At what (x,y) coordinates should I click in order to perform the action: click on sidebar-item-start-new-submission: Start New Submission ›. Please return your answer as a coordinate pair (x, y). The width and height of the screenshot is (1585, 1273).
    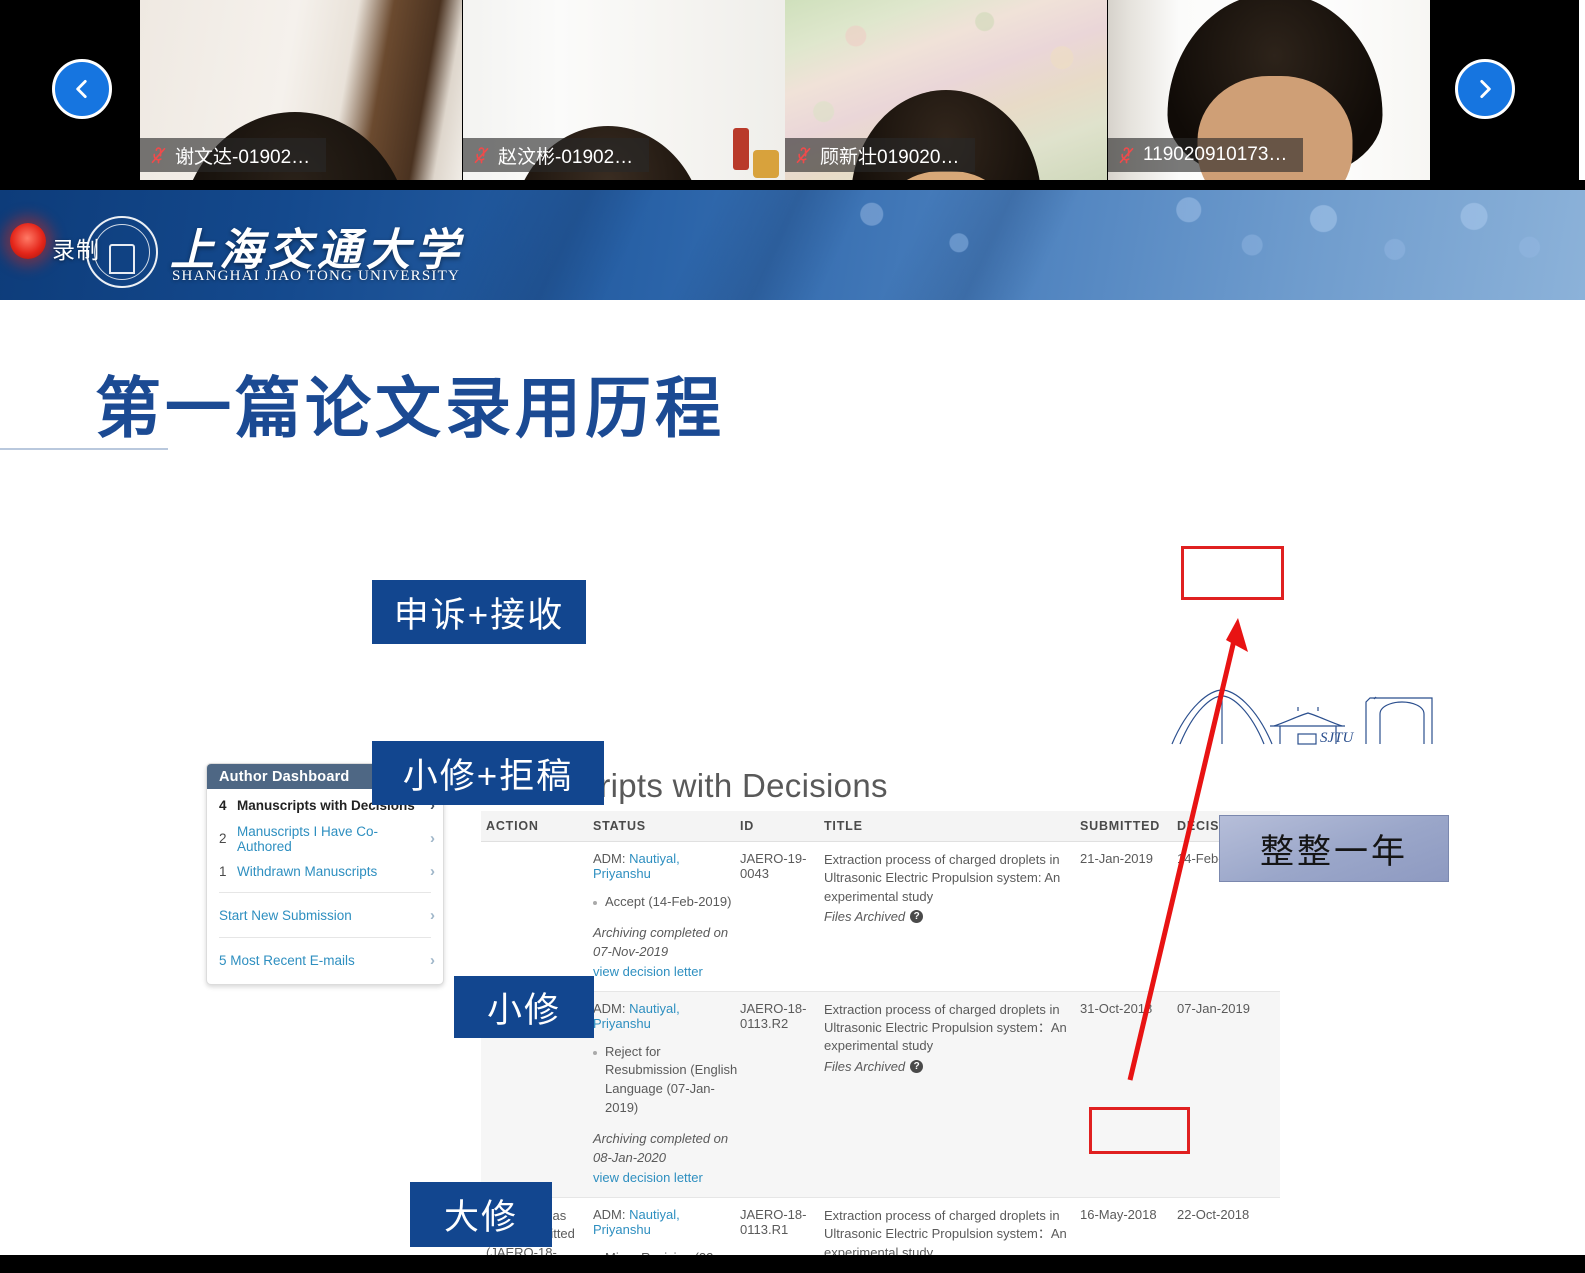
    Looking at the image, I should click on (325, 915).